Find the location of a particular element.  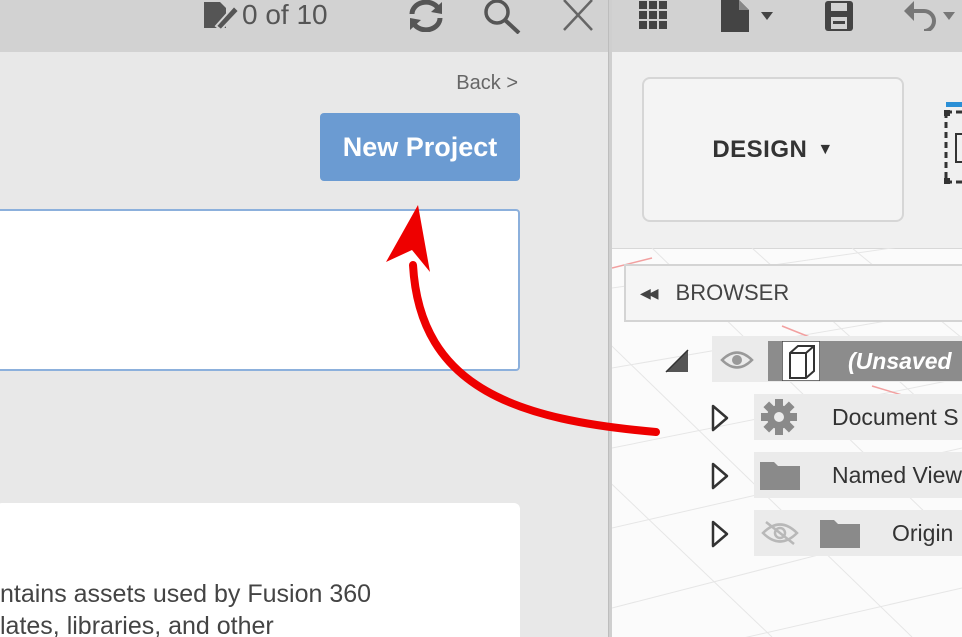

browser-item-document-settings: Document S is located at coordinates (787, 417).